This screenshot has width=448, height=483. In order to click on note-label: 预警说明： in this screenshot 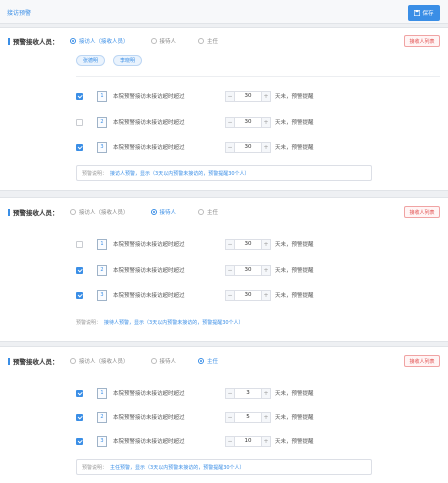, I will do `click(89, 322)`.